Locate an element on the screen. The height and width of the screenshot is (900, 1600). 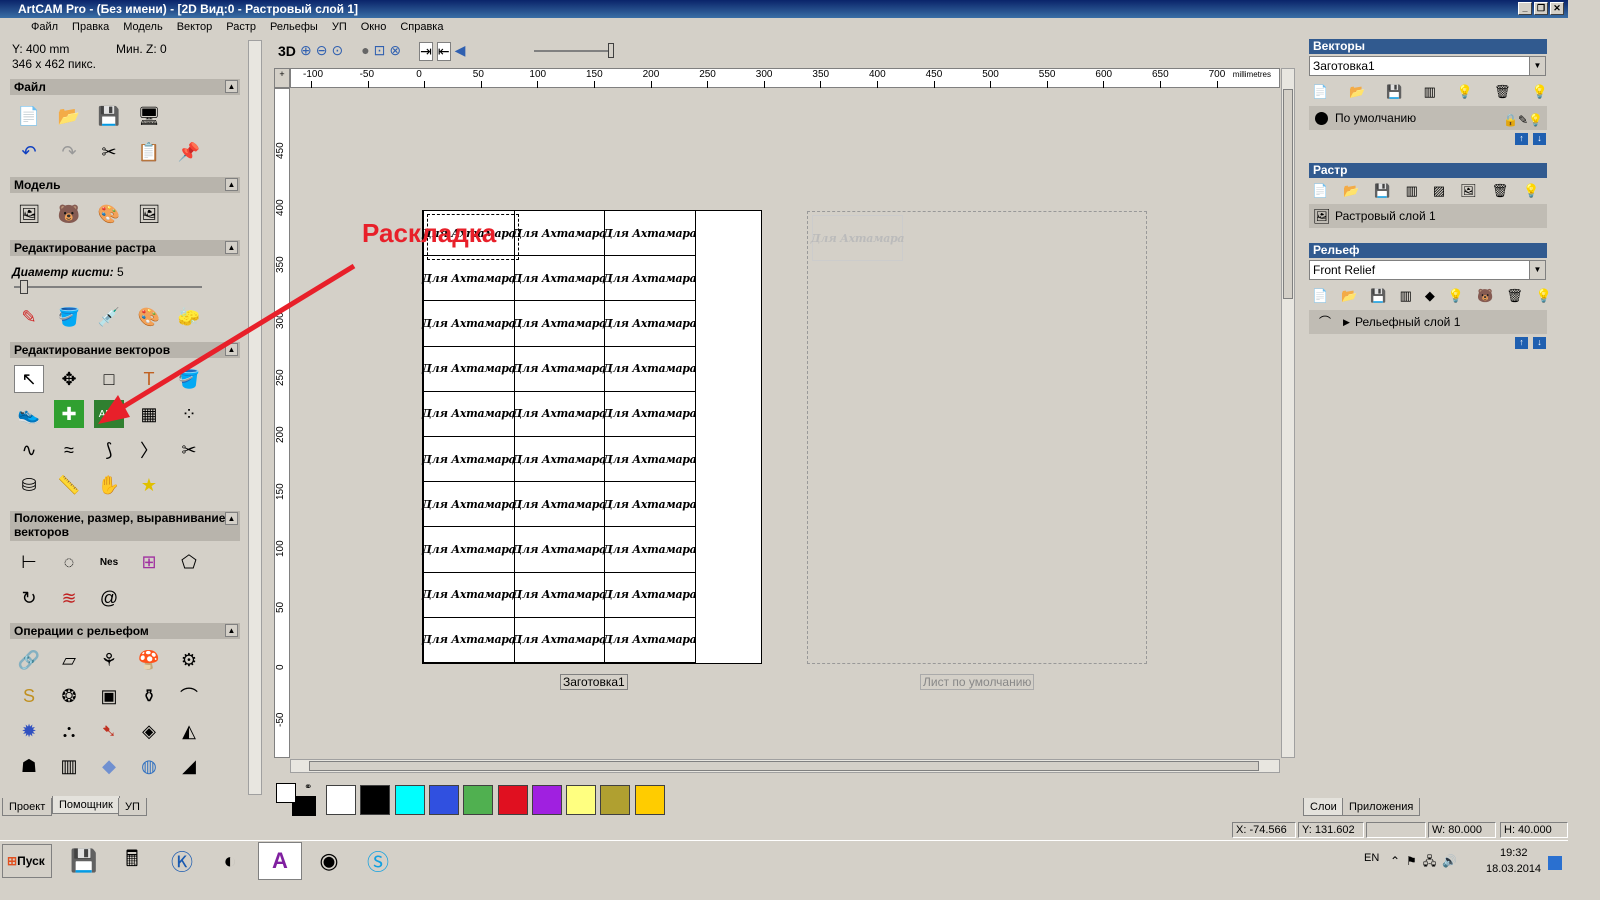
vectors-combo: Заготовка1 ▼ is located at coordinates (1427, 66).